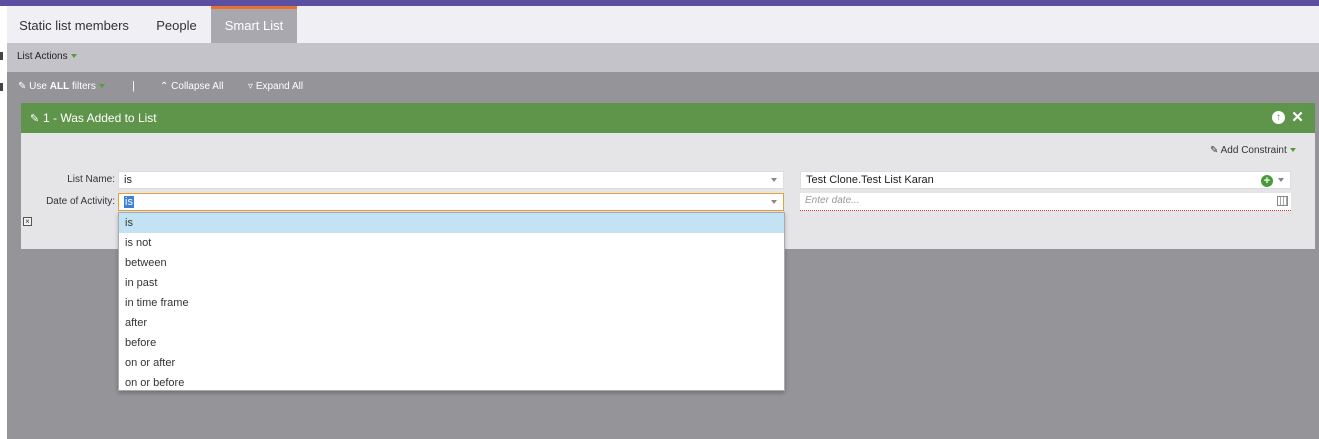 The image size is (1319, 439). I want to click on add-constraint-button: ✎ Add Constraint, so click(1253, 150).